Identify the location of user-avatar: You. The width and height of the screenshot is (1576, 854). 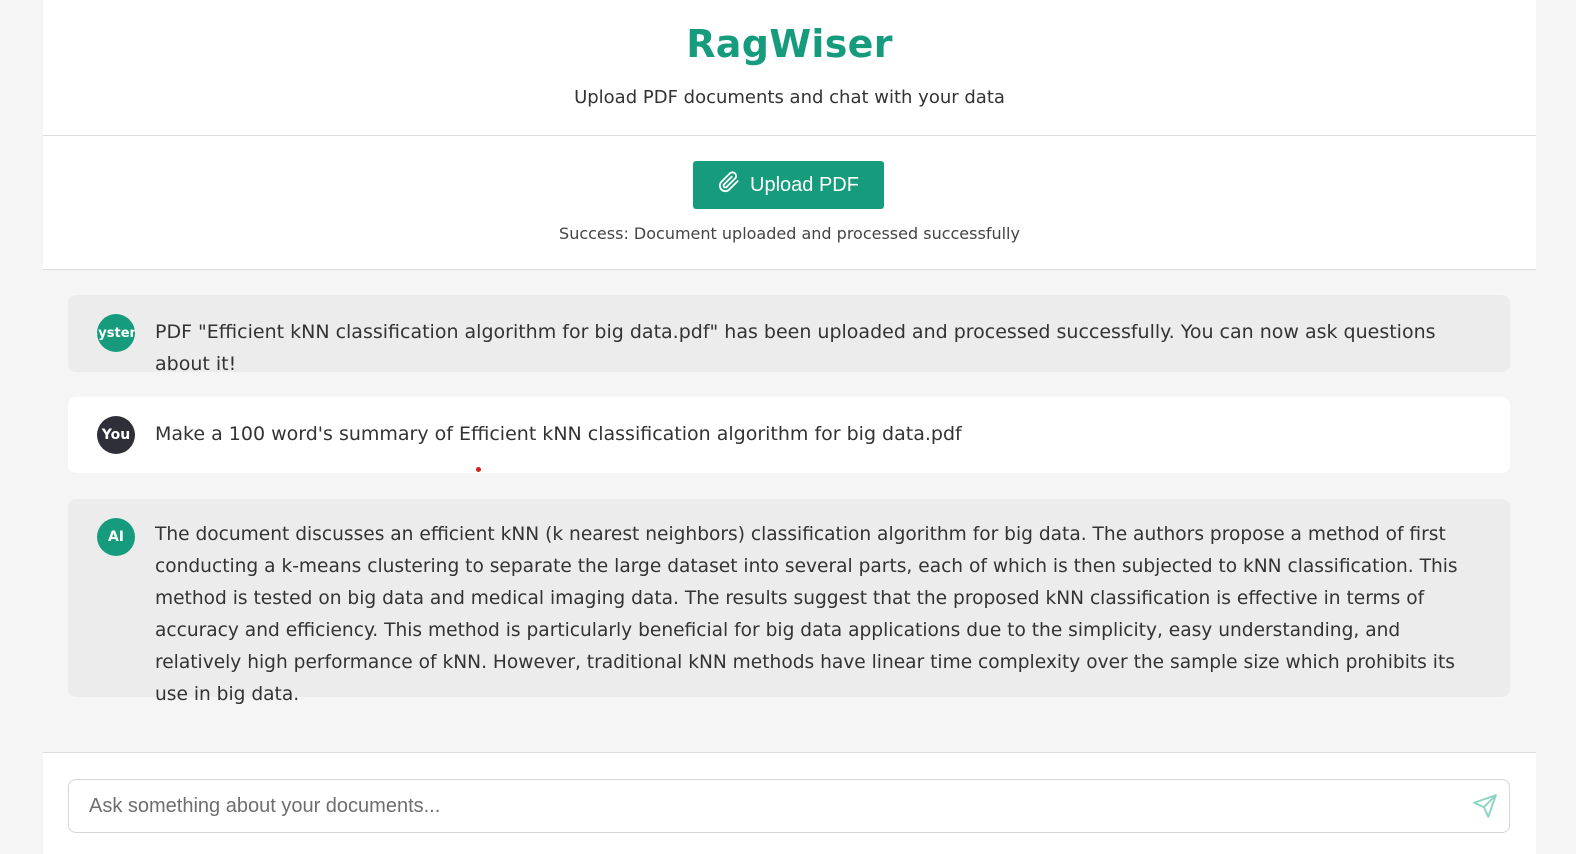
(116, 435).